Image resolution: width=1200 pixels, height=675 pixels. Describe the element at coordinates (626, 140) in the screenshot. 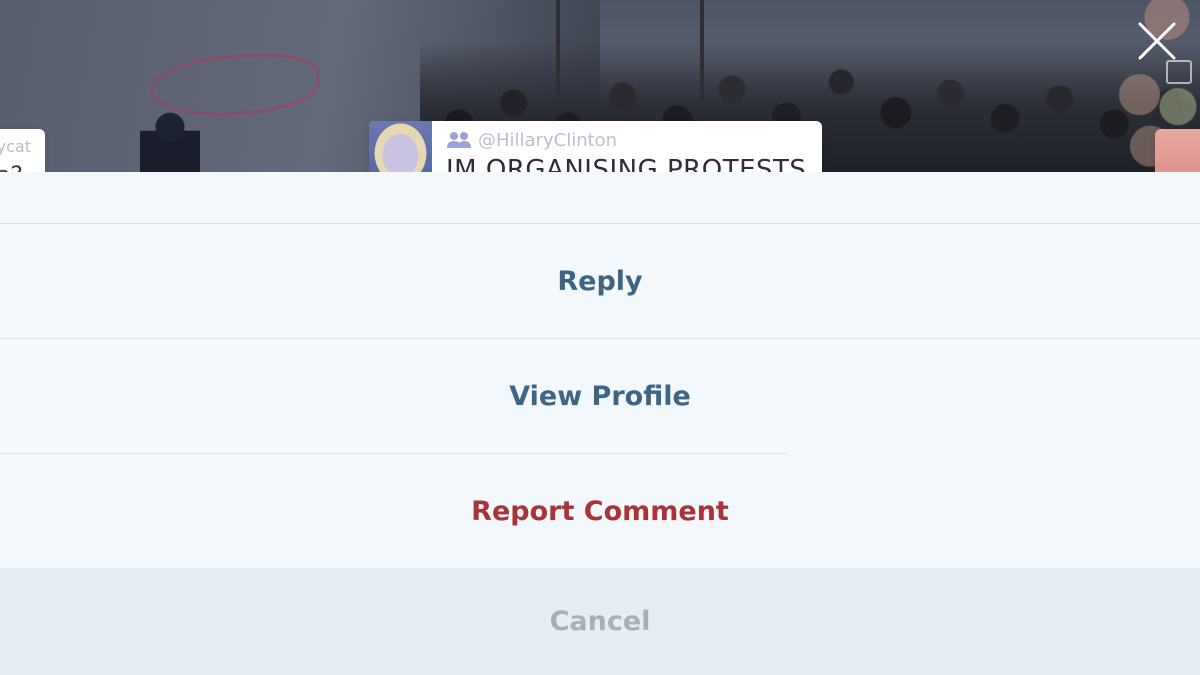

I see `comment-meta: @HillaryClinton` at that location.